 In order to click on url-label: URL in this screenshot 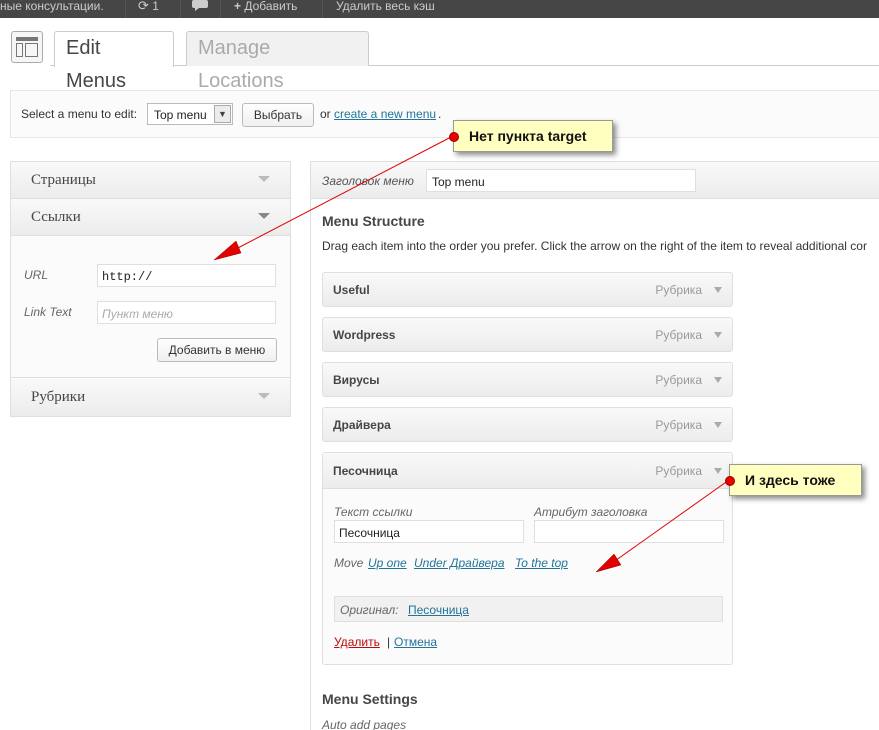, I will do `click(36, 275)`.